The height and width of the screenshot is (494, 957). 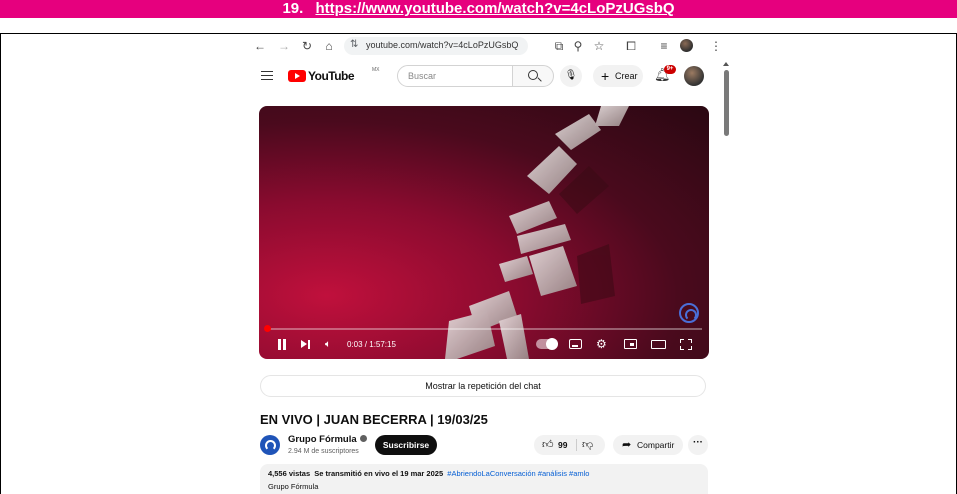 I want to click on video-title: EN VIVO | JUAN BECERRA | 19/03/25, so click(x=374, y=419).